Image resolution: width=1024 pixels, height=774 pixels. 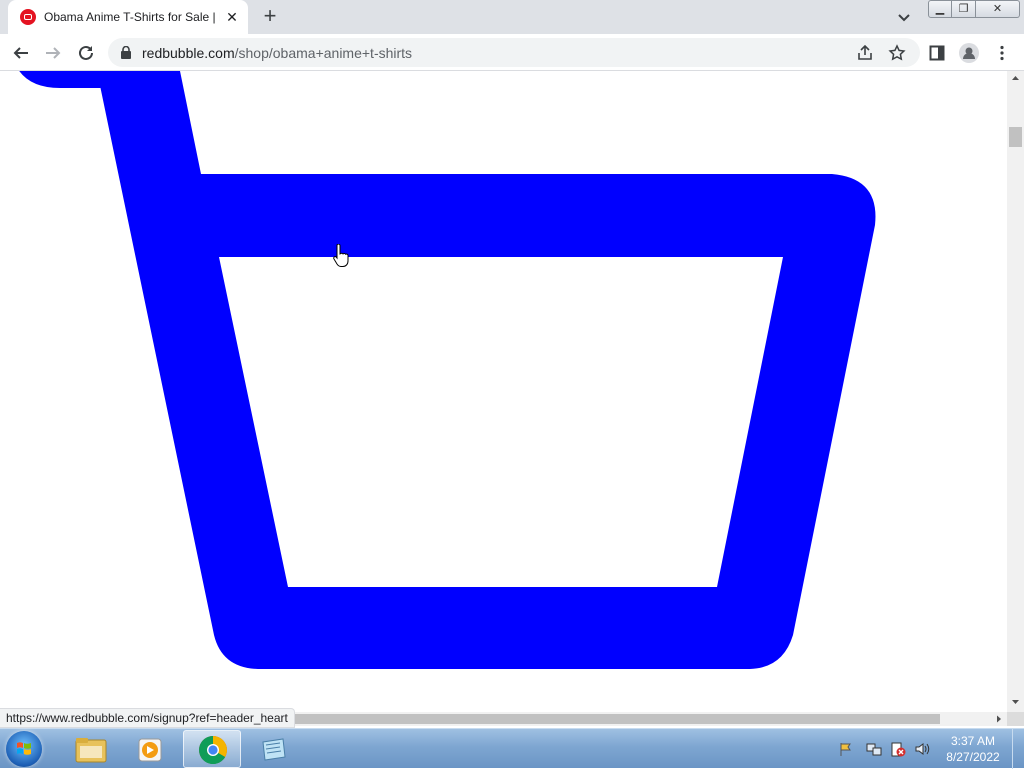 What do you see at coordinates (270, 17) in the screenshot?
I see `new-tab-button: +` at bounding box center [270, 17].